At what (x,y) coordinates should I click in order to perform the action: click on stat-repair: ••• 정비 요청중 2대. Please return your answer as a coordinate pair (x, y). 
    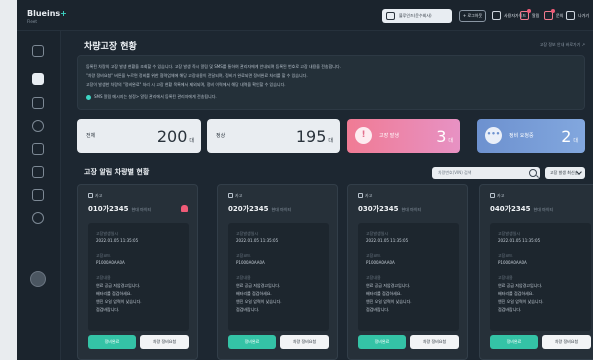
    Looking at the image, I should click on (531, 136).